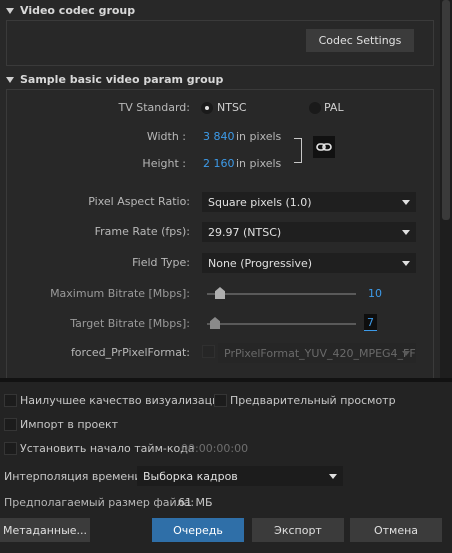 The height and width of the screenshot is (553, 452). I want to click on pal-label: PAL, so click(334, 107).